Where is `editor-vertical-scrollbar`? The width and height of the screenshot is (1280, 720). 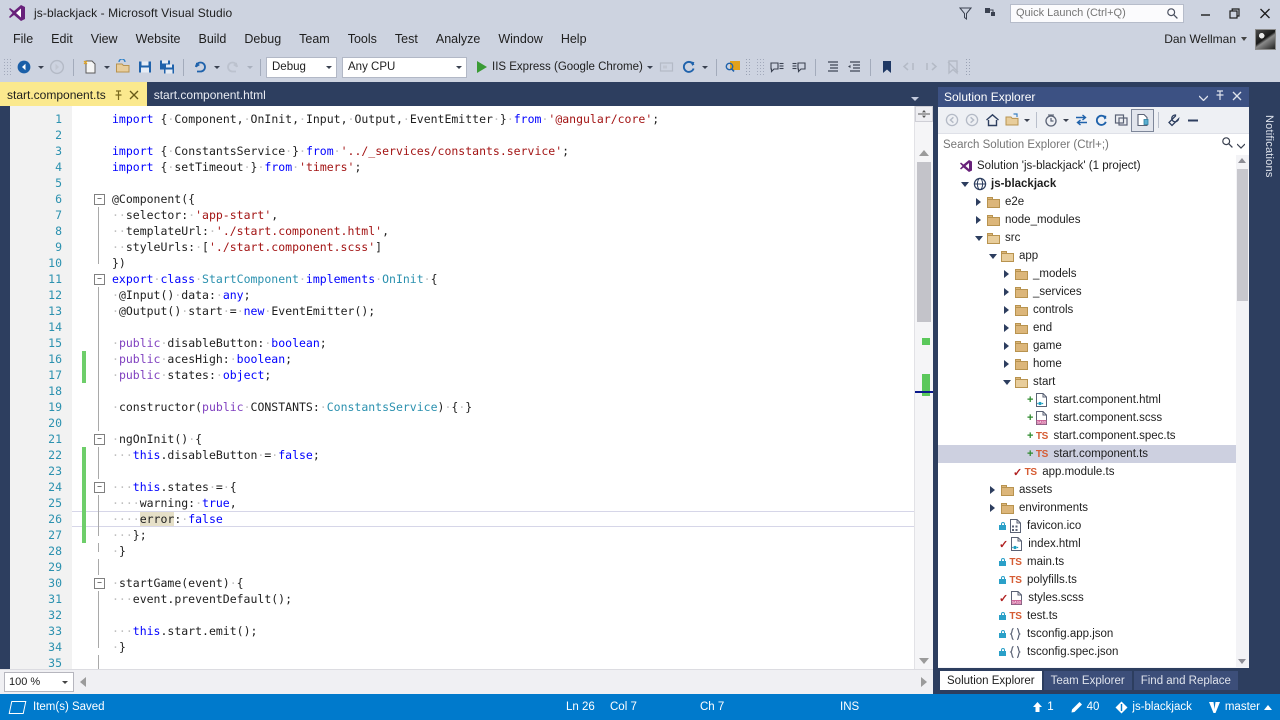 editor-vertical-scrollbar is located at coordinates (923, 388).